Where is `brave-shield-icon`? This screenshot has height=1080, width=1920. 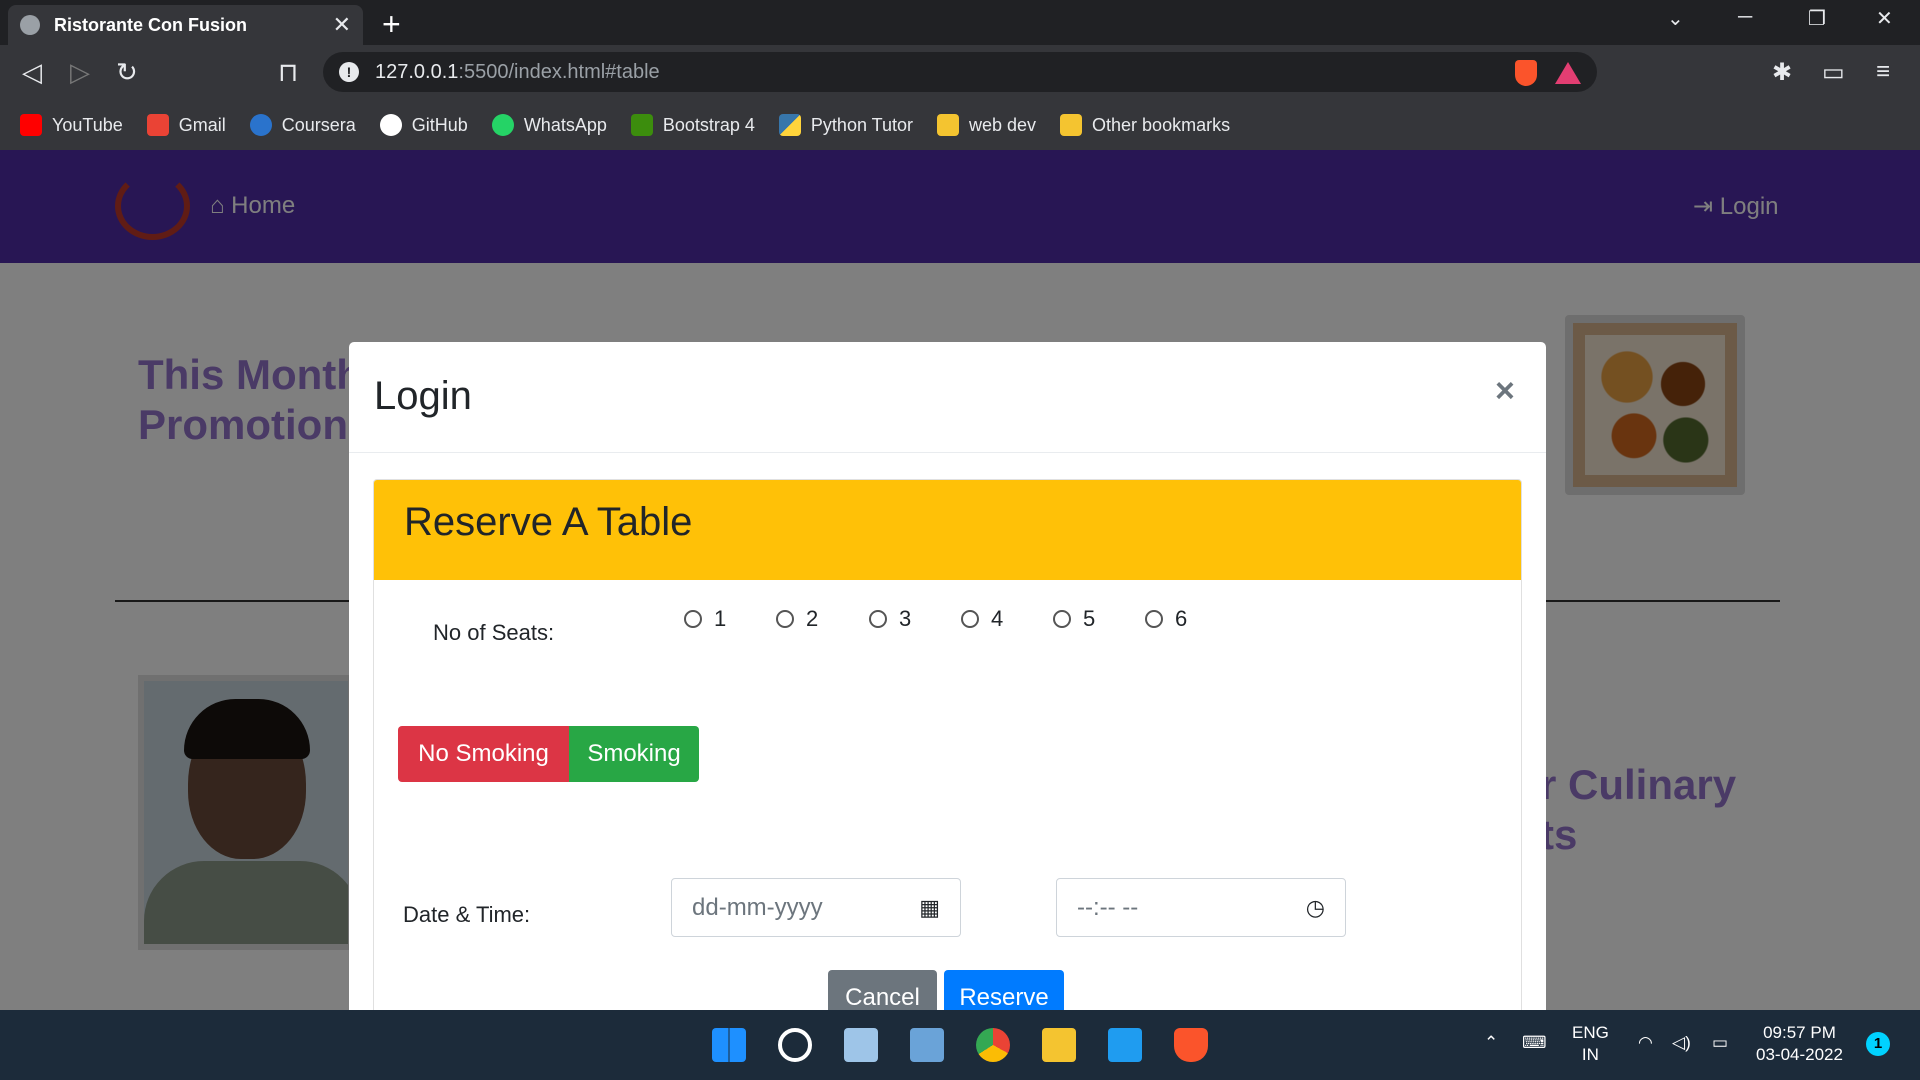 brave-shield-icon is located at coordinates (1526, 73).